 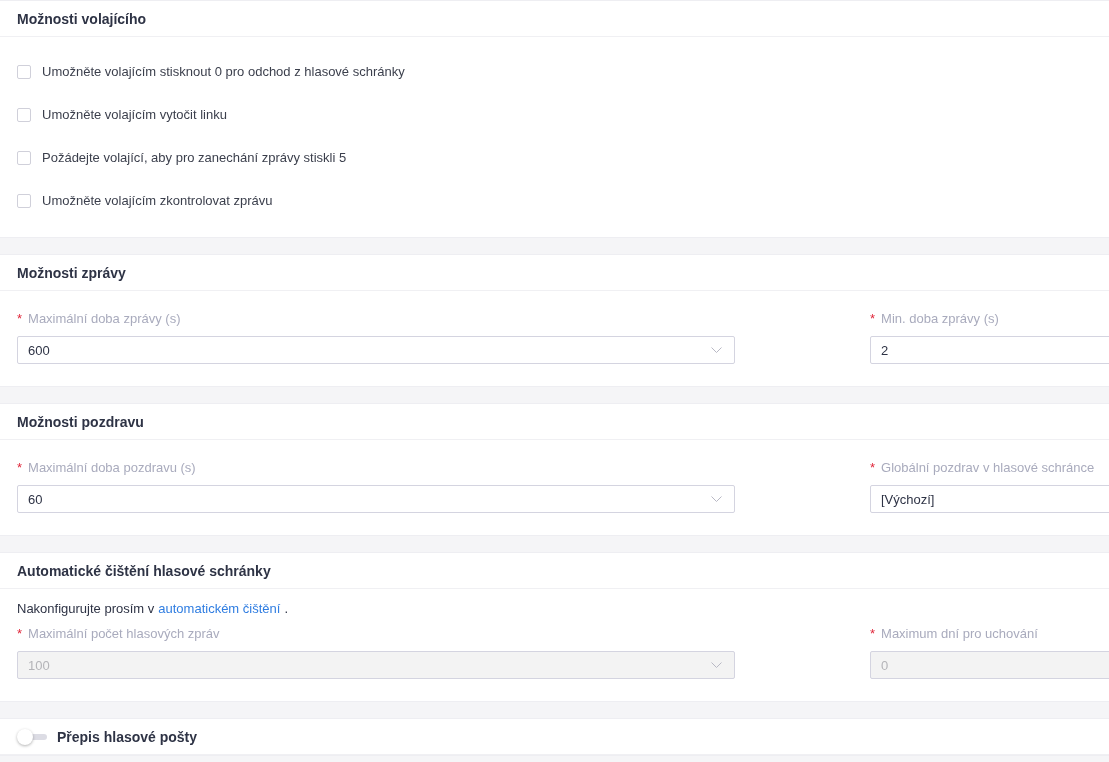 I want to click on section-title: Možnosti pozdravu, so click(x=80, y=421).